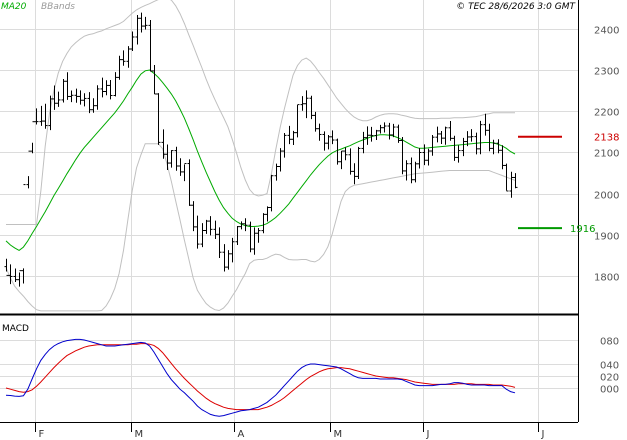 This screenshot has height=440, width=627. Describe the element at coordinates (606, 113) in the screenshot. I see `price-tick-label: 2200` at that location.